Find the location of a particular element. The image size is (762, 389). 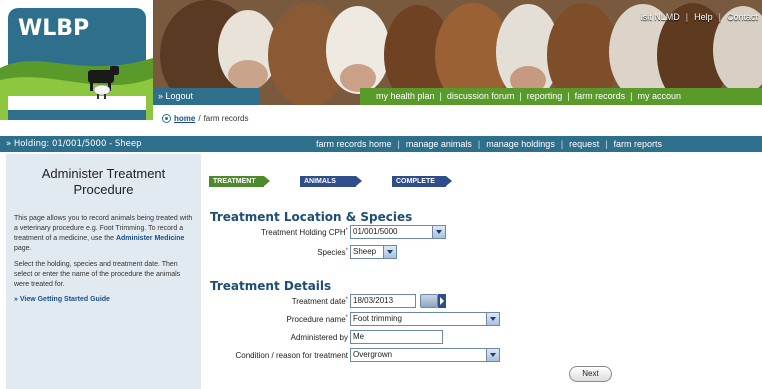

visit-nlmd-link: isit NLMD is located at coordinates (660, 17).